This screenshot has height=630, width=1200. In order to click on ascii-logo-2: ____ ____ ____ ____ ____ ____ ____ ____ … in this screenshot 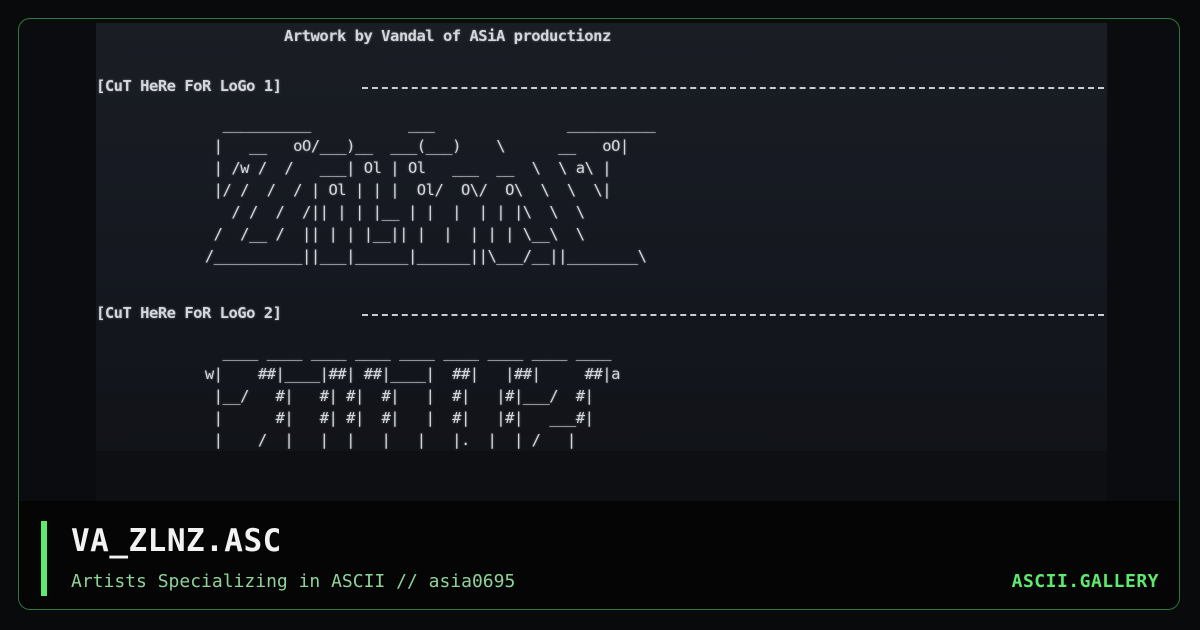, I will do `click(412, 396)`.